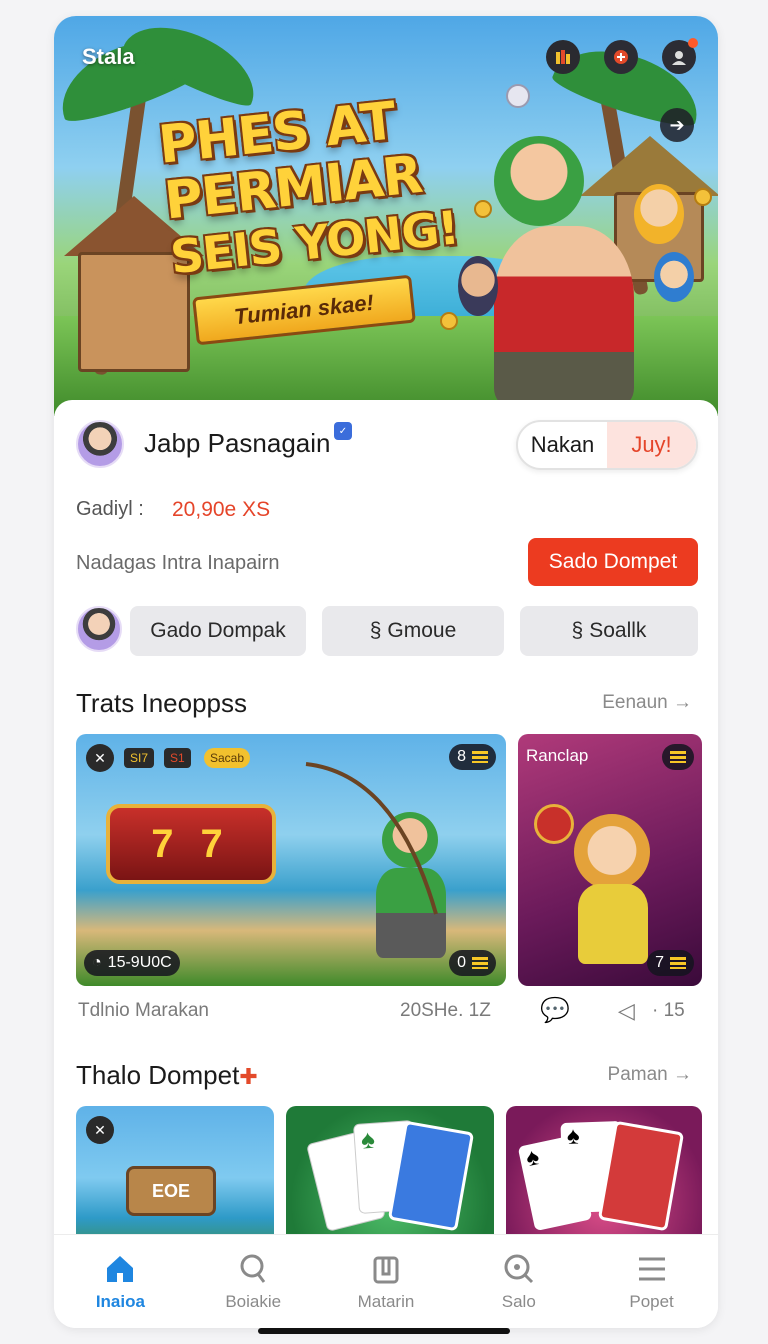 The width and height of the screenshot is (768, 1344). What do you see at coordinates (139, 758) in the screenshot?
I see `tag: SI7` at bounding box center [139, 758].